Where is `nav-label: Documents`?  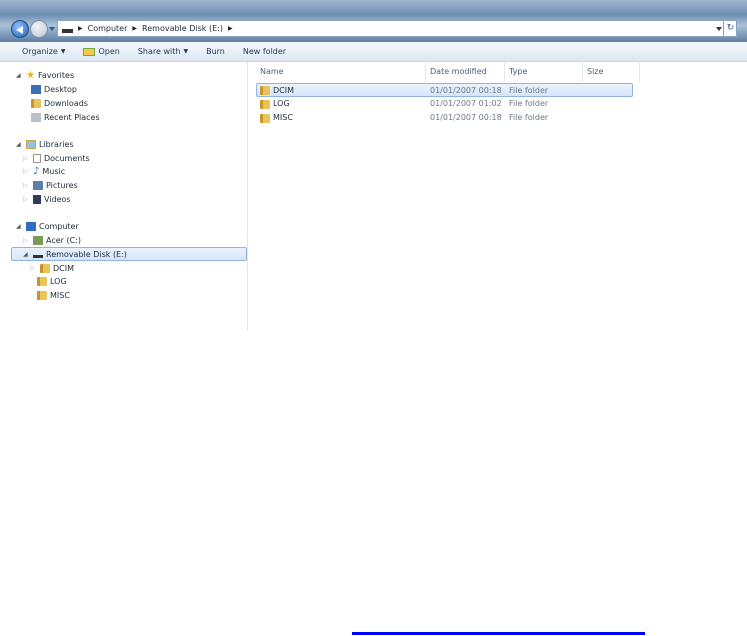 nav-label: Documents is located at coordinates (67, 158).